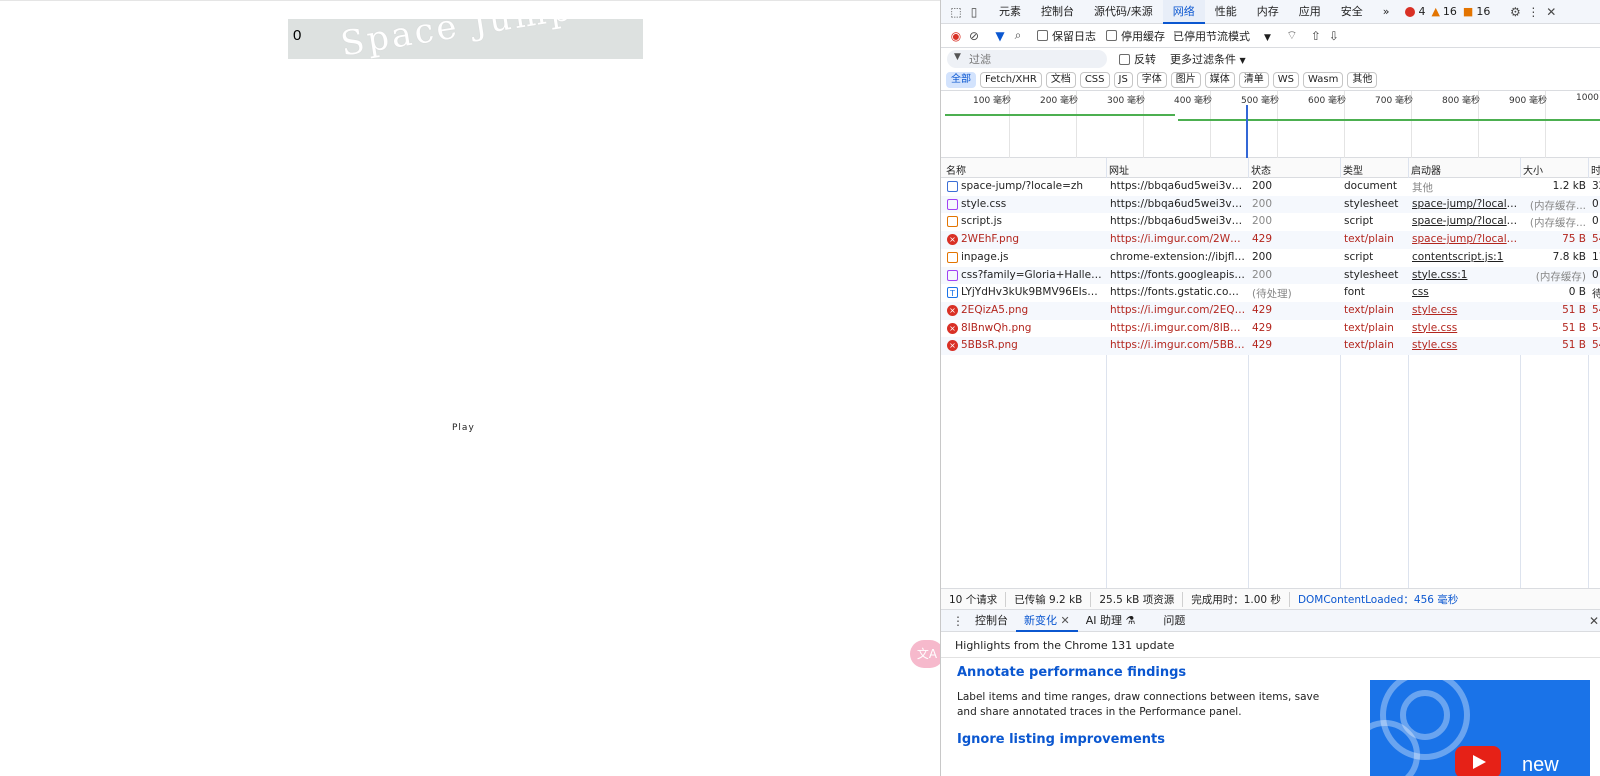  What do you see at coordinates (1057, 12) in the screenshot?
I see `tab-1: 控制台` at bounding box center [1057, 12].